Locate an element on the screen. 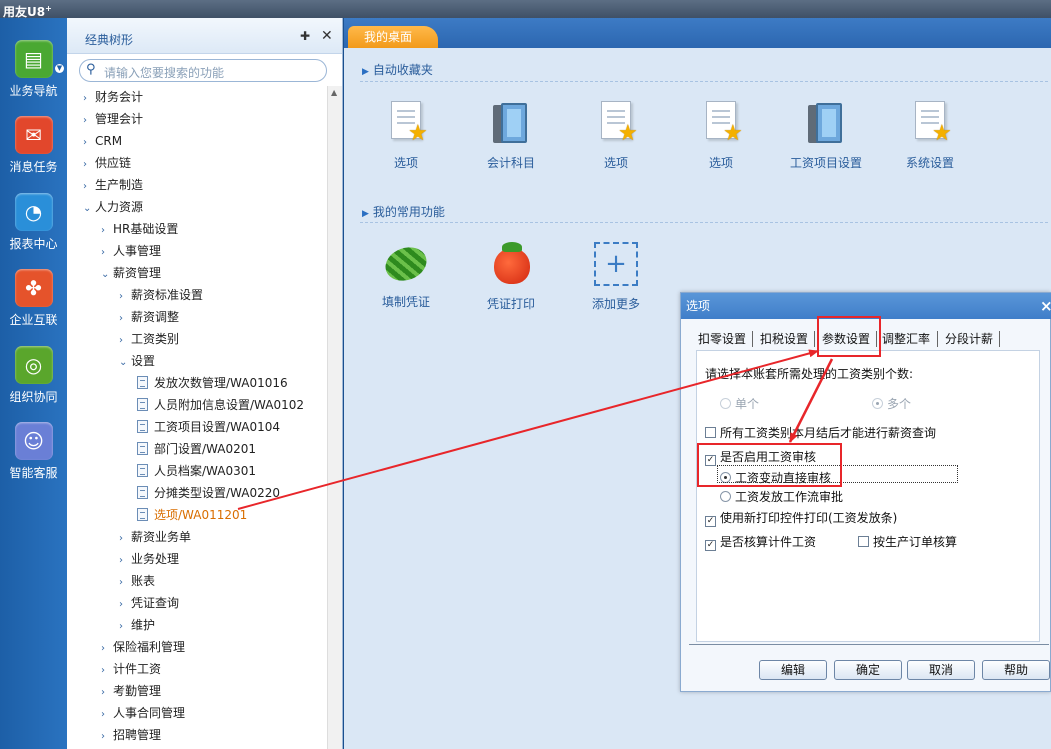 The height and width of the screenshot is (749, 1051). tree-node: › 薪资调整 is located at coordinates (149, 317).